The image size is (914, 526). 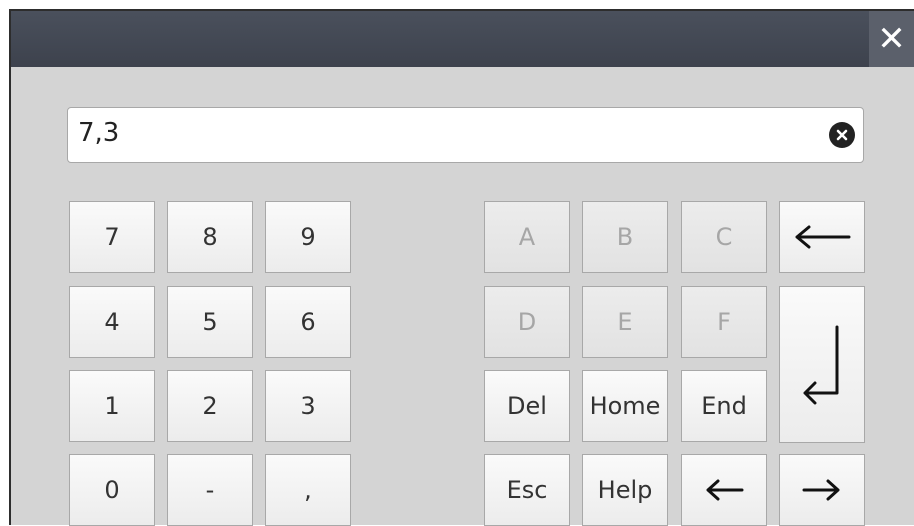 I want to click on key-1: 1, so click(x=112, y=406).